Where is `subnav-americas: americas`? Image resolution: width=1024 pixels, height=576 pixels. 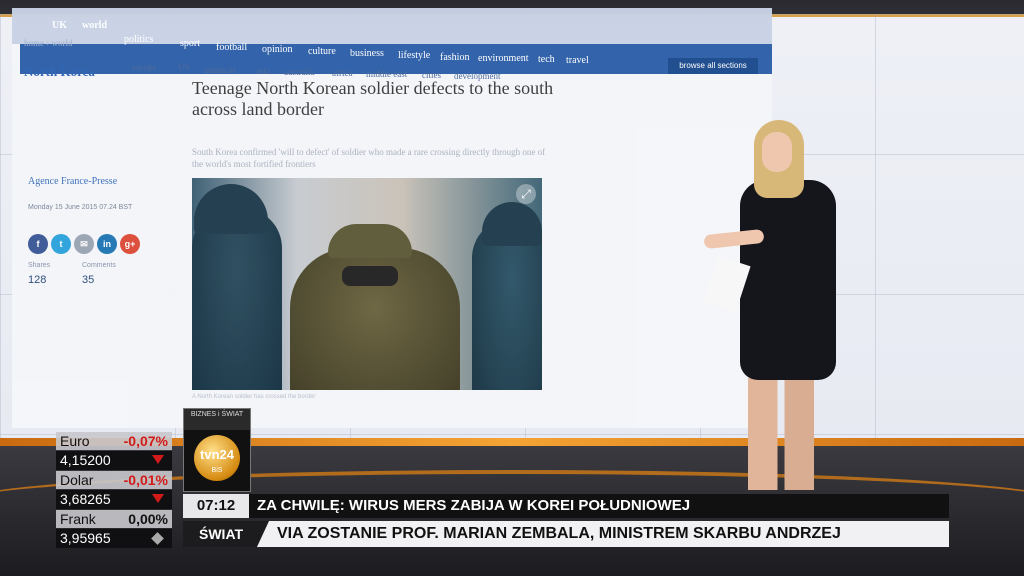
subnav-americas: americas is located at coordinates (220, 70).